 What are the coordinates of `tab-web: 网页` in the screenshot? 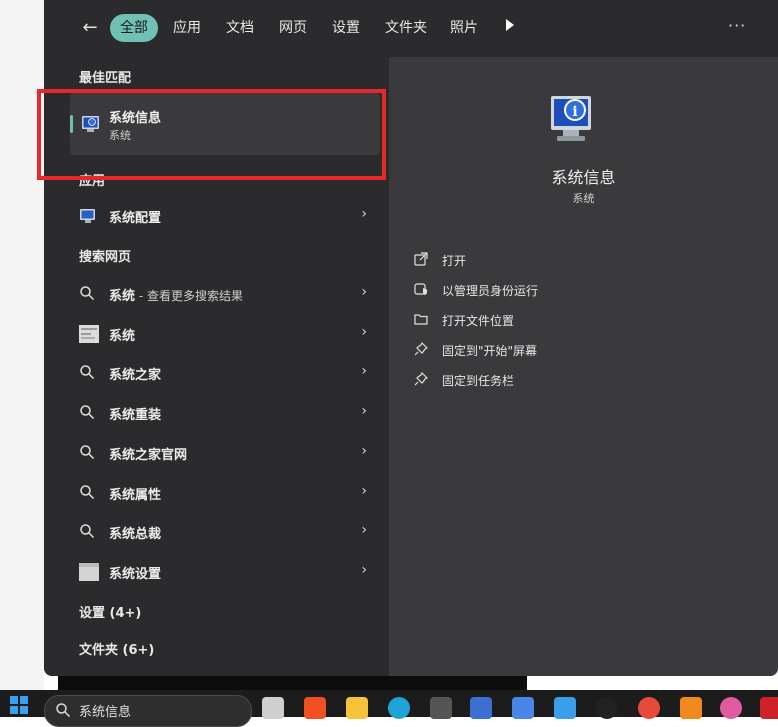 It's located at (293, 28).